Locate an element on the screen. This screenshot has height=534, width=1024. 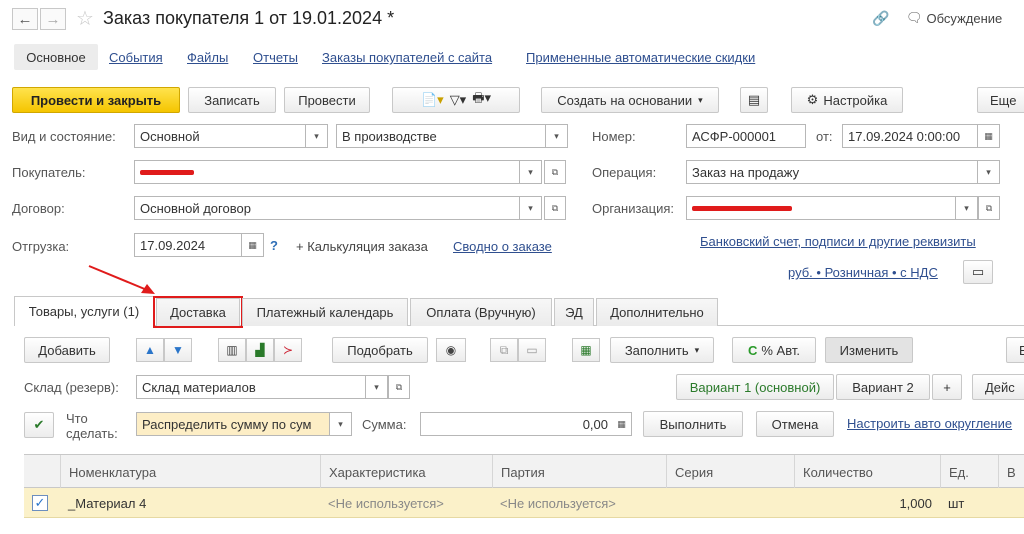
checklist-icon: ✔ is located at coordinates (39, 425).